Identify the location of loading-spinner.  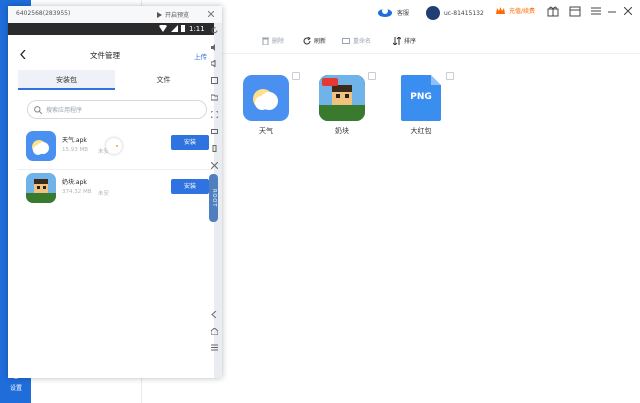
(114, 146).